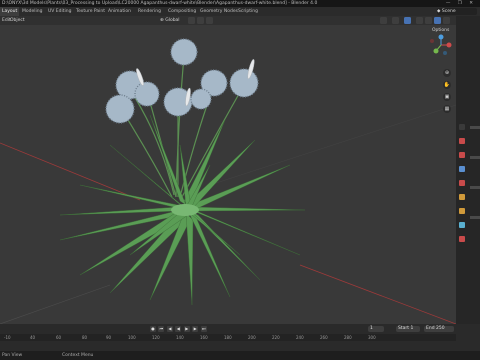 This screenshot has height=360, width=480. I want to click on gizmo-icon, so click(395, 20).